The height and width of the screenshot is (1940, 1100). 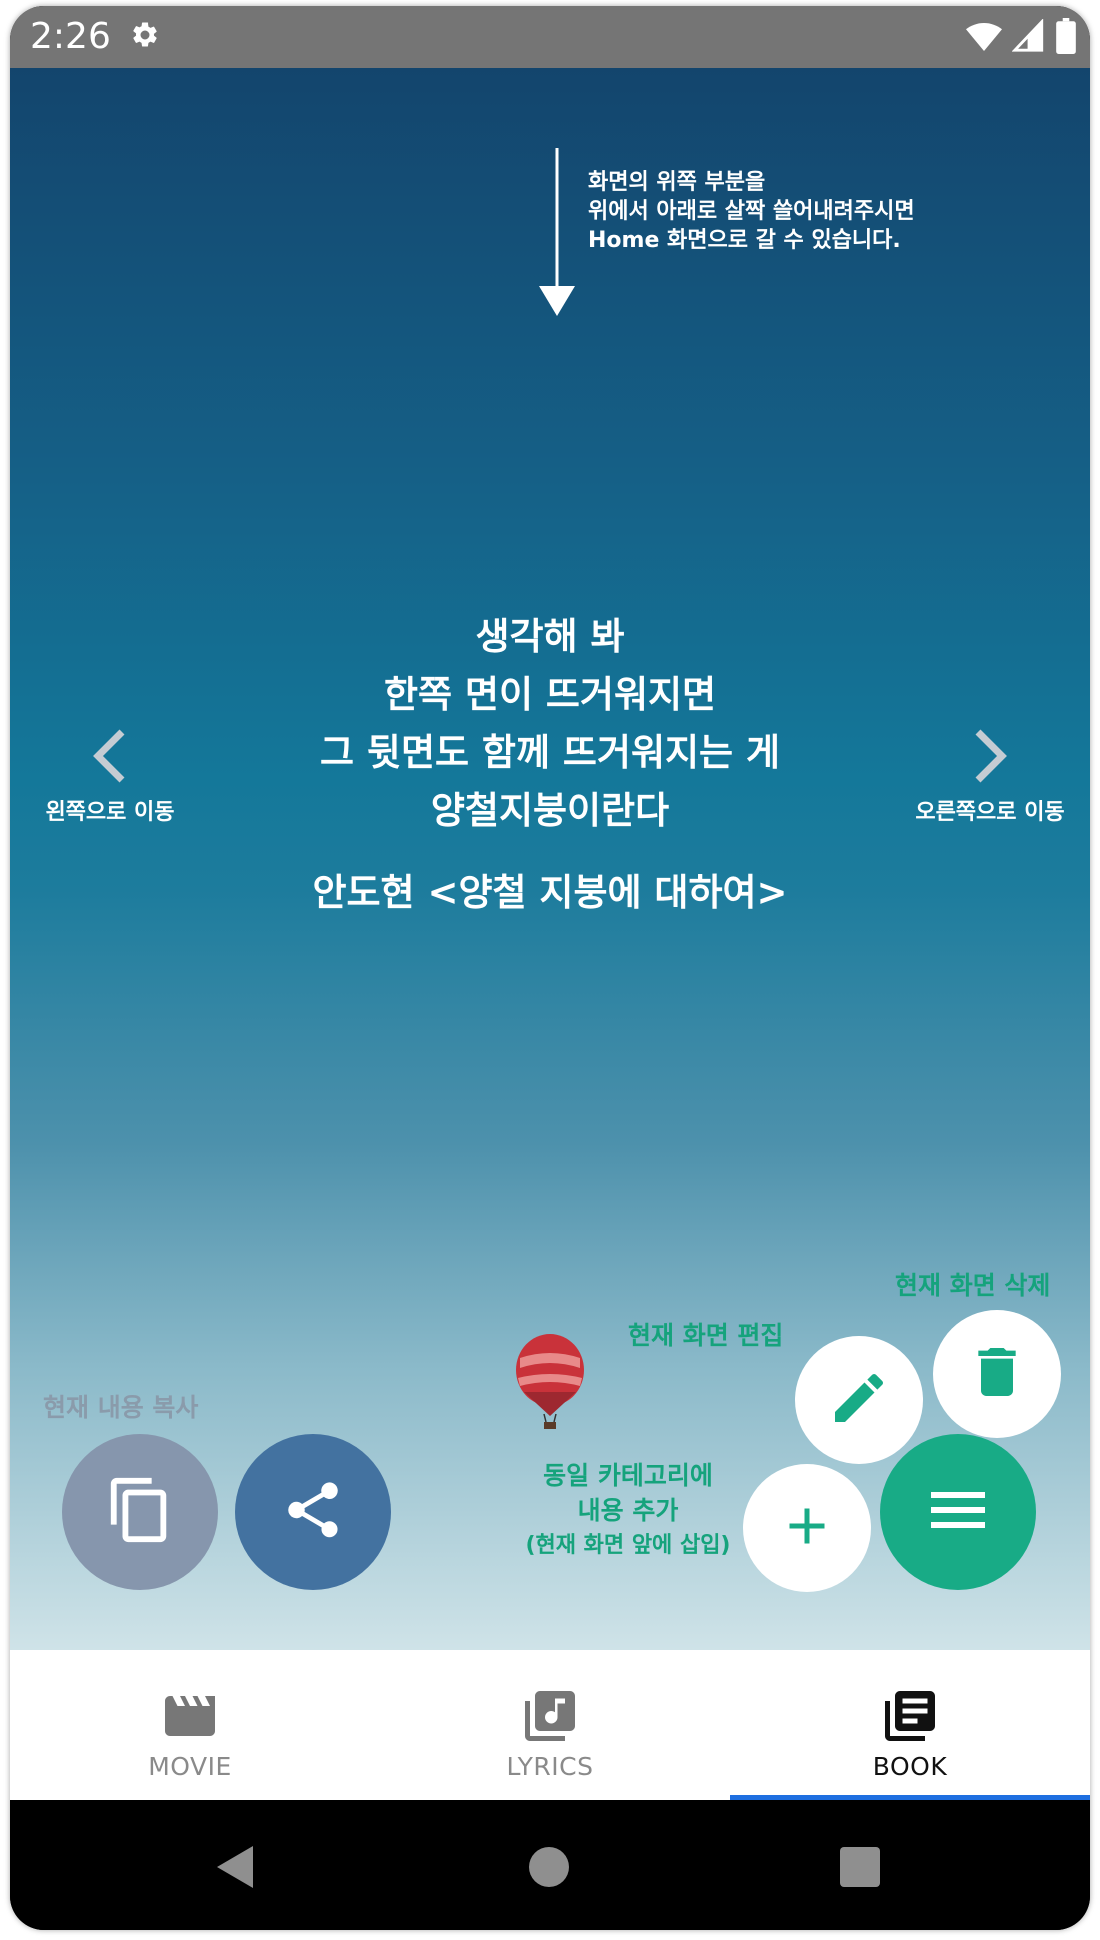 I want to click on status-time: 2:26, so click(x=70, y=36).